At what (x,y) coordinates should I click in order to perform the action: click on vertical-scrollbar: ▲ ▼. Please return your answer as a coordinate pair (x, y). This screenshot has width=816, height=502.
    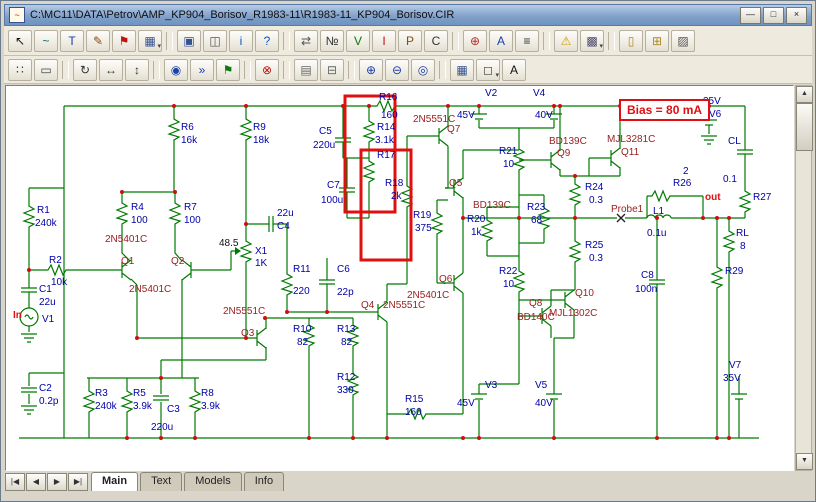
    Looking at the image, I should click on (804, 278).